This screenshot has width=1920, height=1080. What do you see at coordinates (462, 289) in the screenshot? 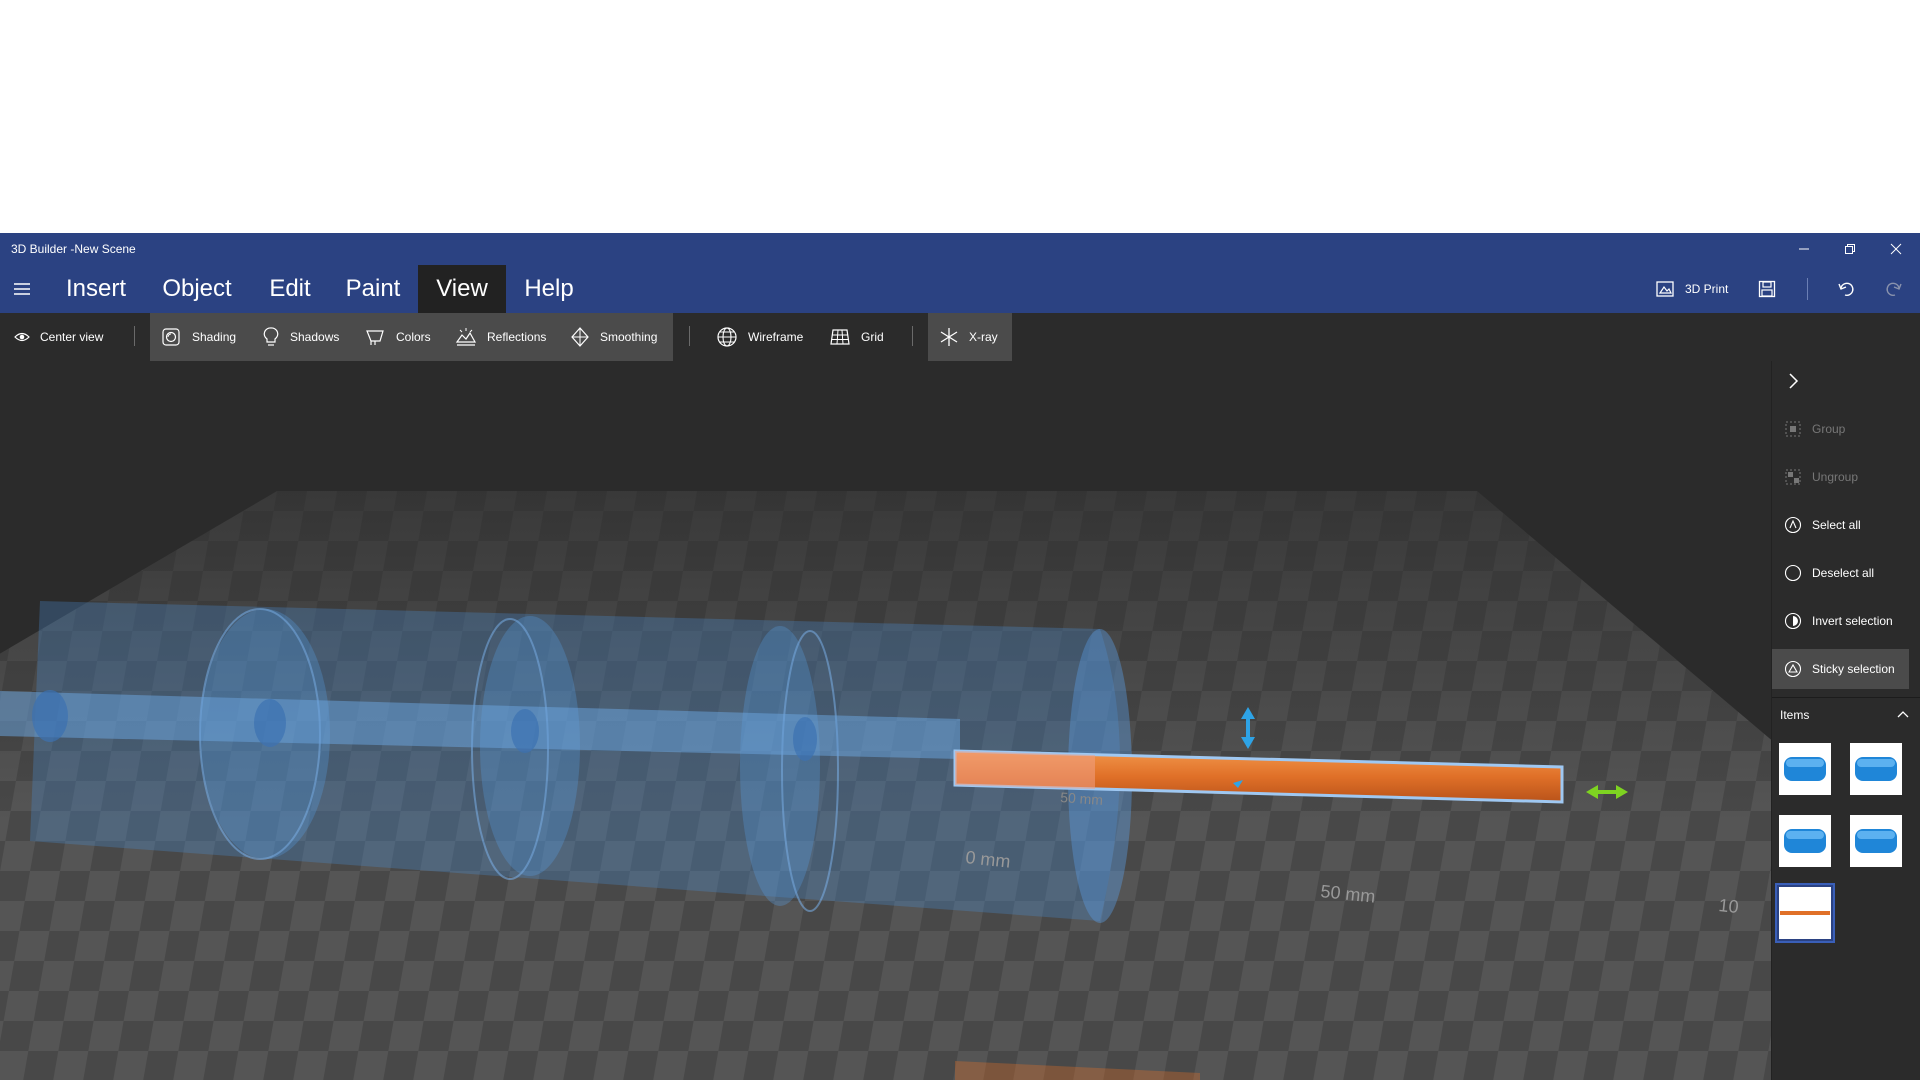
I see `menu-view: View` at bounding box center [462, 289].